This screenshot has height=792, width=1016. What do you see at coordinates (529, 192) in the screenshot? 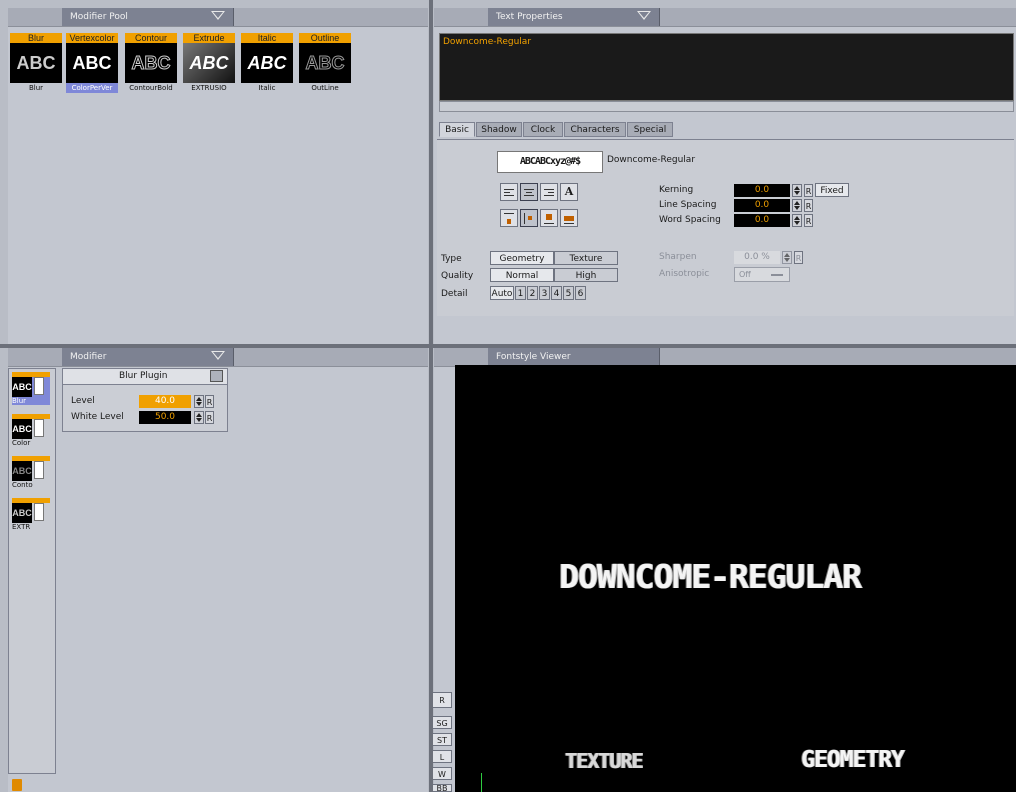
I see `align-center-button` at bounding box center [529, 192].